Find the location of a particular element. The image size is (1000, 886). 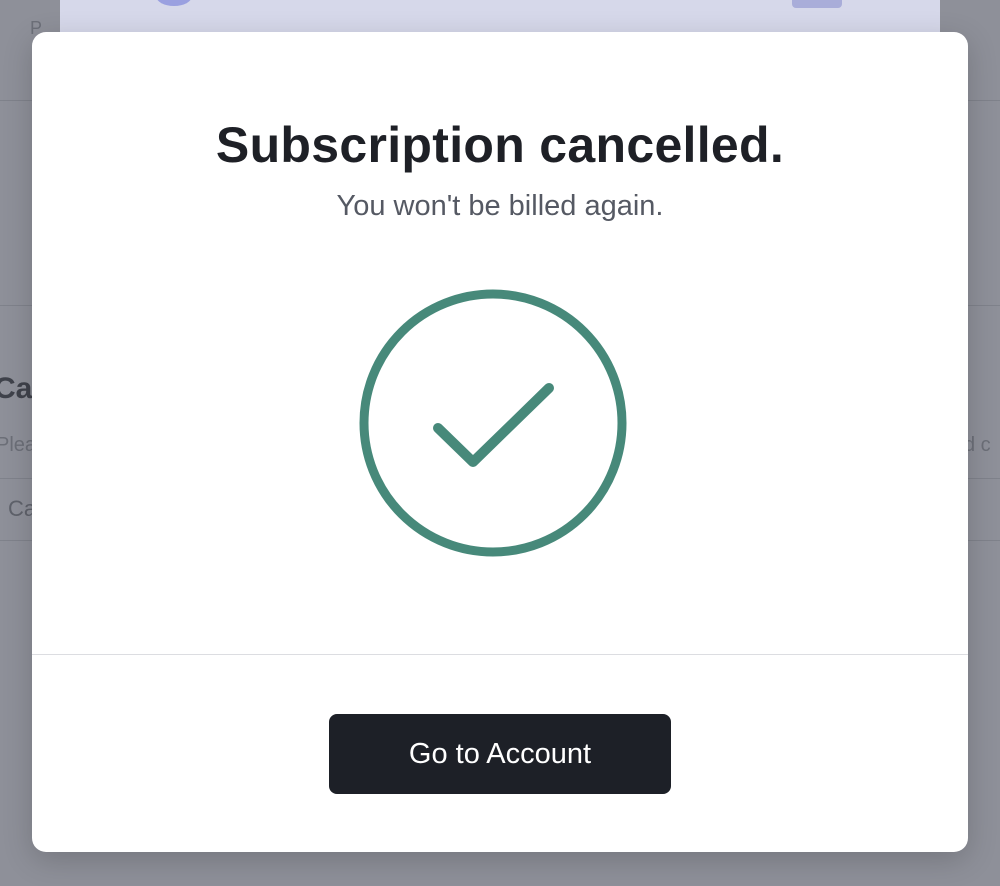

background-section-heading: Ca is located at coordinates (16, 388).